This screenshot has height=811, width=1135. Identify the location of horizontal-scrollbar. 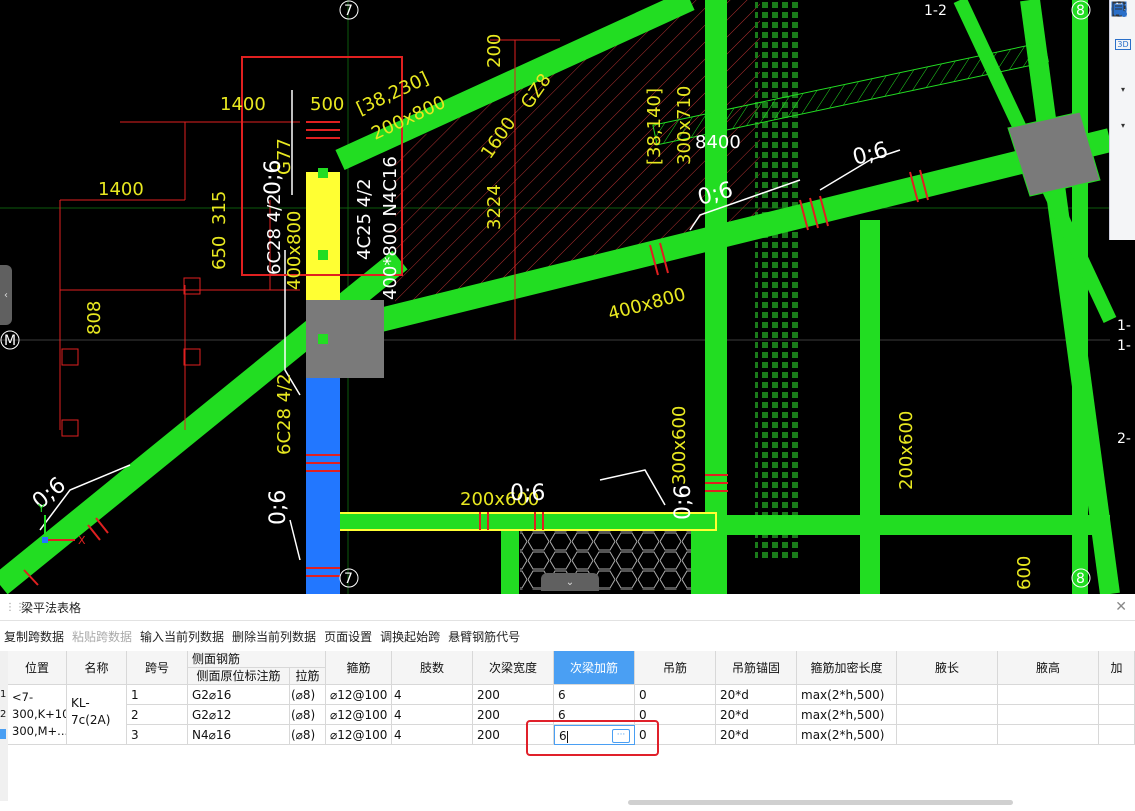
(820, 802).